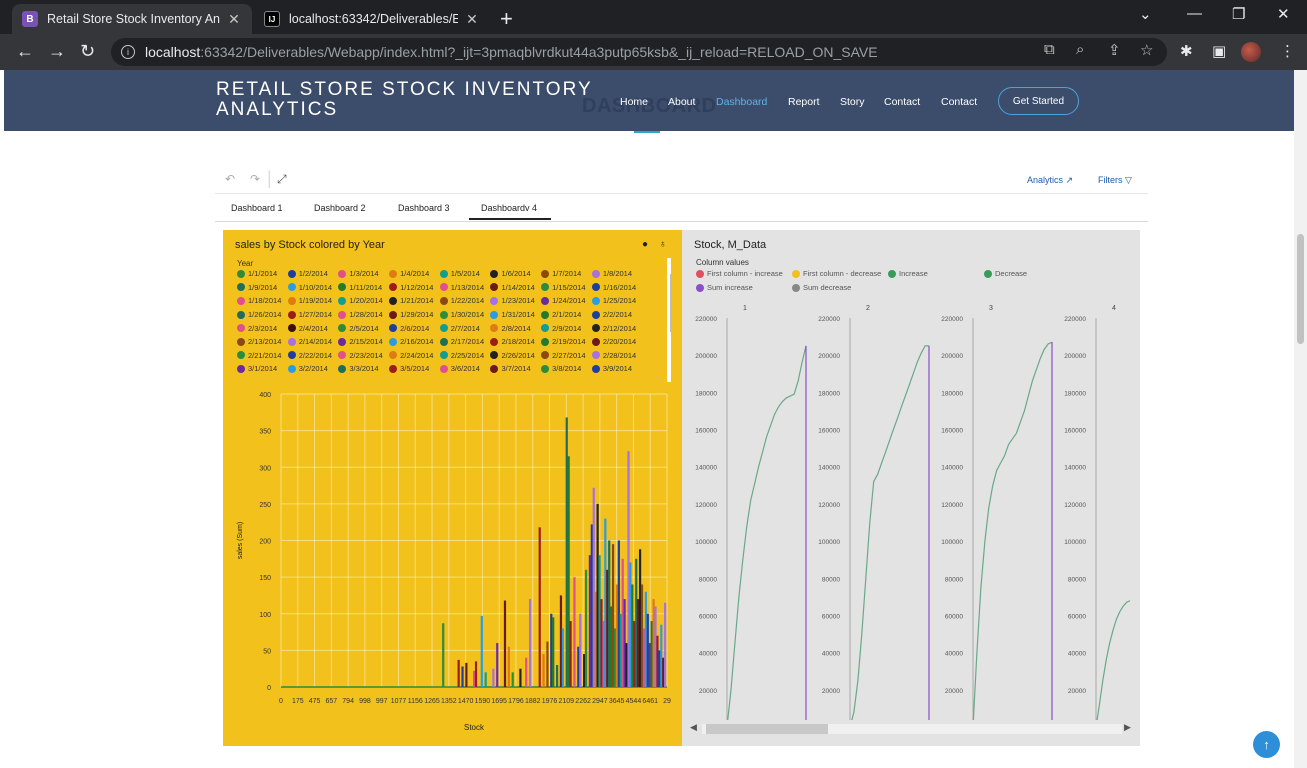 This screenshot has height=768, width=1307. Describe the element at coordinates (313, 356) in the screenshot. I see `legend-item: 2/22/2014` at that location.